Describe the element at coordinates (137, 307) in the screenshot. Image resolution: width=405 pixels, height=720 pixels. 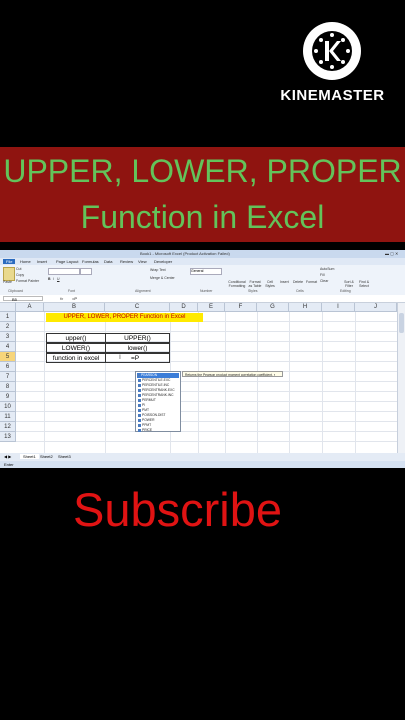
I see `column-header: C` at that location.